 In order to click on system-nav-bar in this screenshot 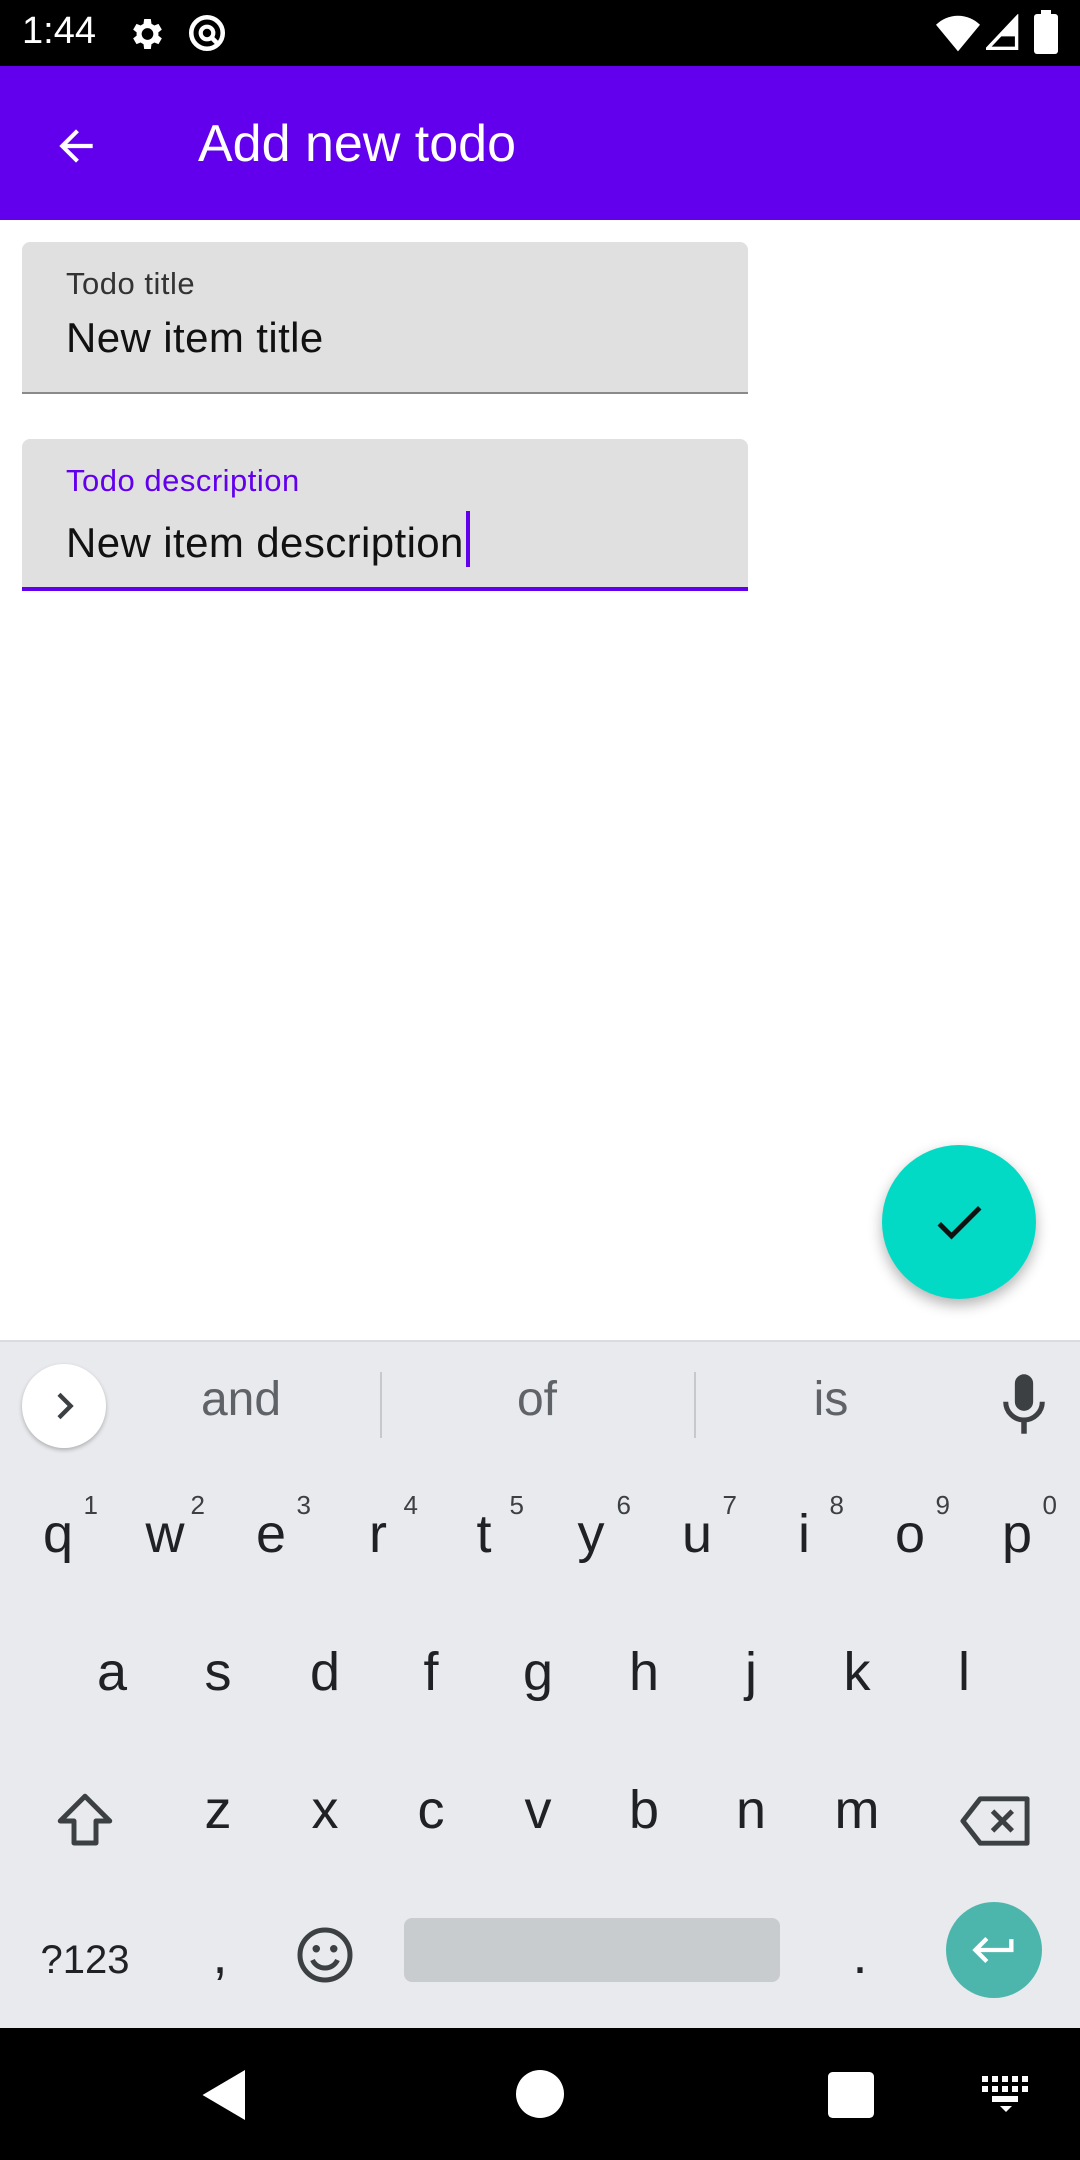, I will do `click(540, 2094)`.